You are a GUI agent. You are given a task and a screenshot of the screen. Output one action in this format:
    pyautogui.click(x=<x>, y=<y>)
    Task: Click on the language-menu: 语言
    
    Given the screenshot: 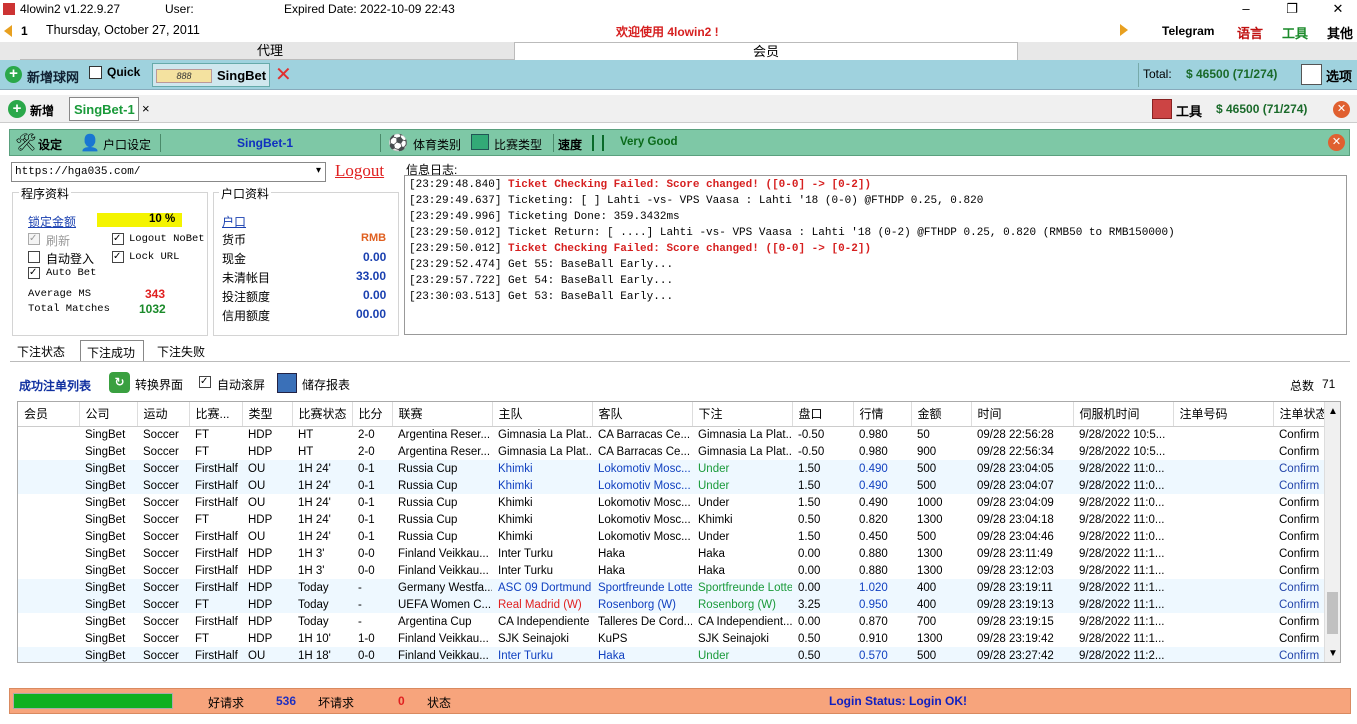 What is the action you would take?
    pyautogui.click(x=1250, y=32)
    